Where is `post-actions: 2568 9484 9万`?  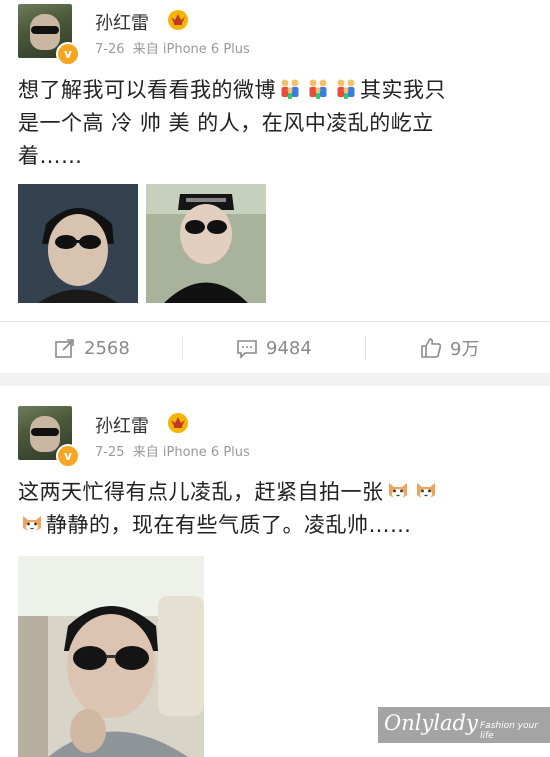 post-actions: 2568 9484 9万 is located at coordinates (275, 347).